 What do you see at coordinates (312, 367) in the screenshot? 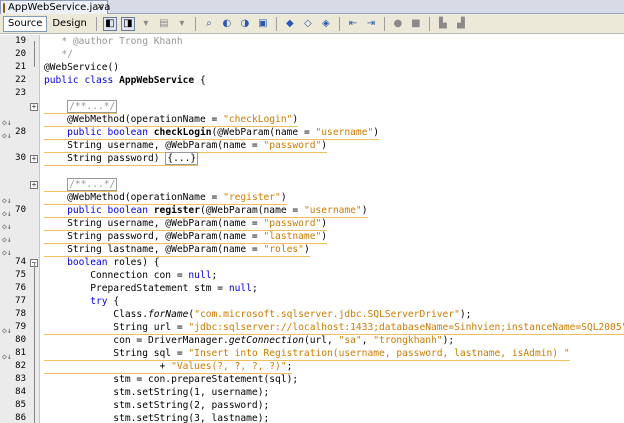
I see `code-line: 82 + "Values(?, ?, ?, ?)";` at bounding box center [312, 367].